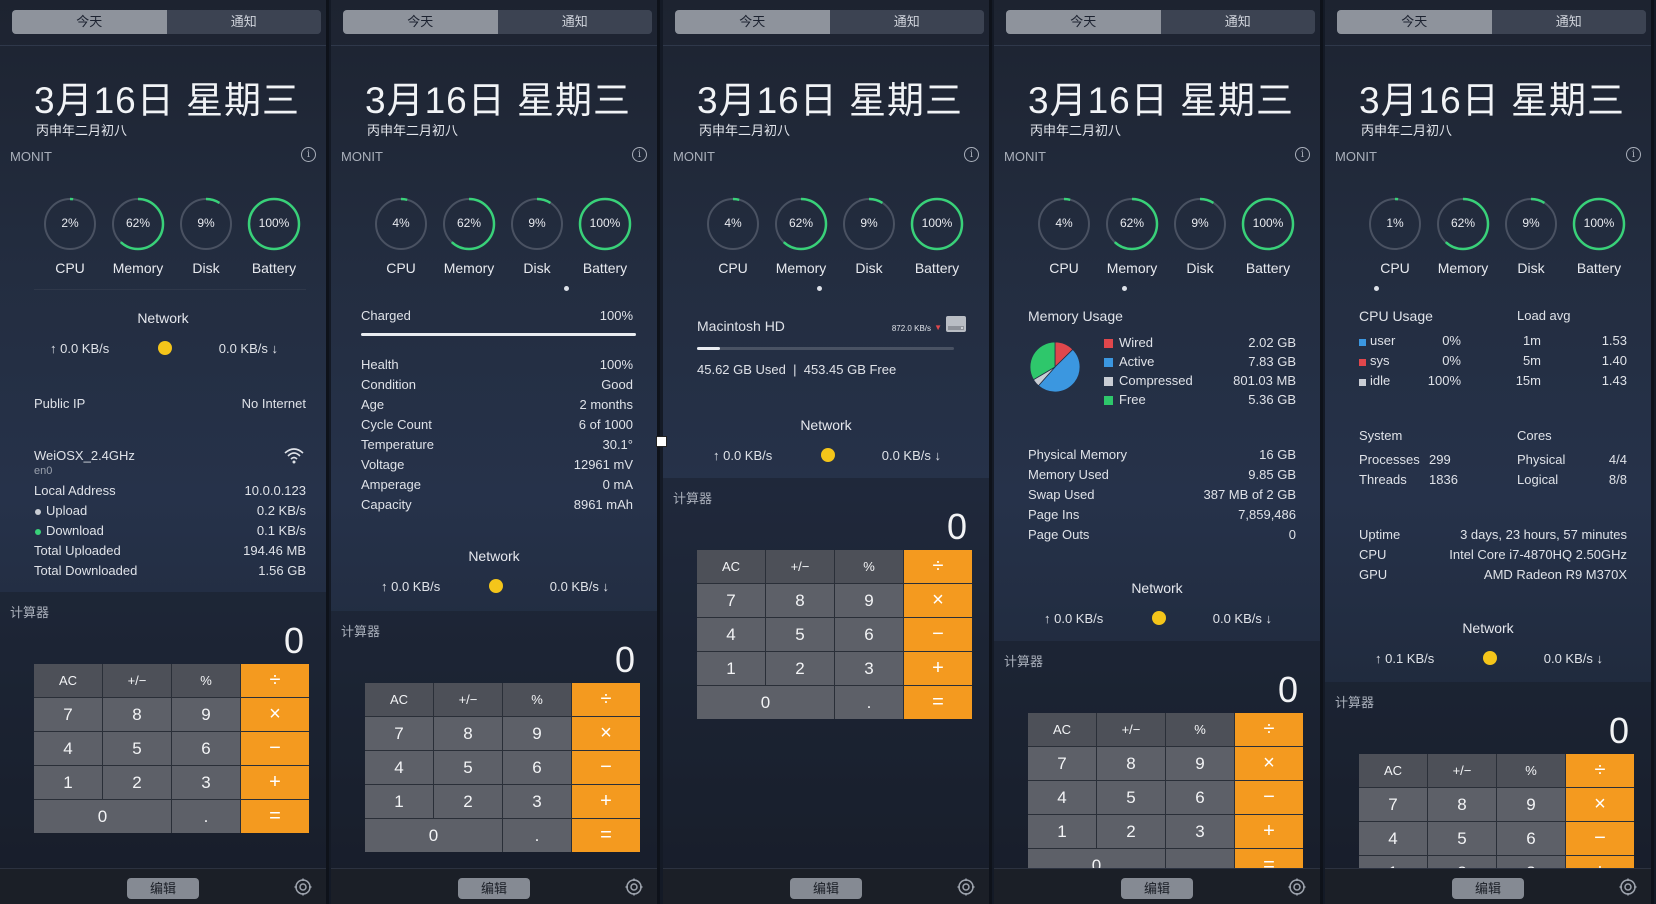  I want to click on ring-cpu: 1% CPU, so click(1395, 236).